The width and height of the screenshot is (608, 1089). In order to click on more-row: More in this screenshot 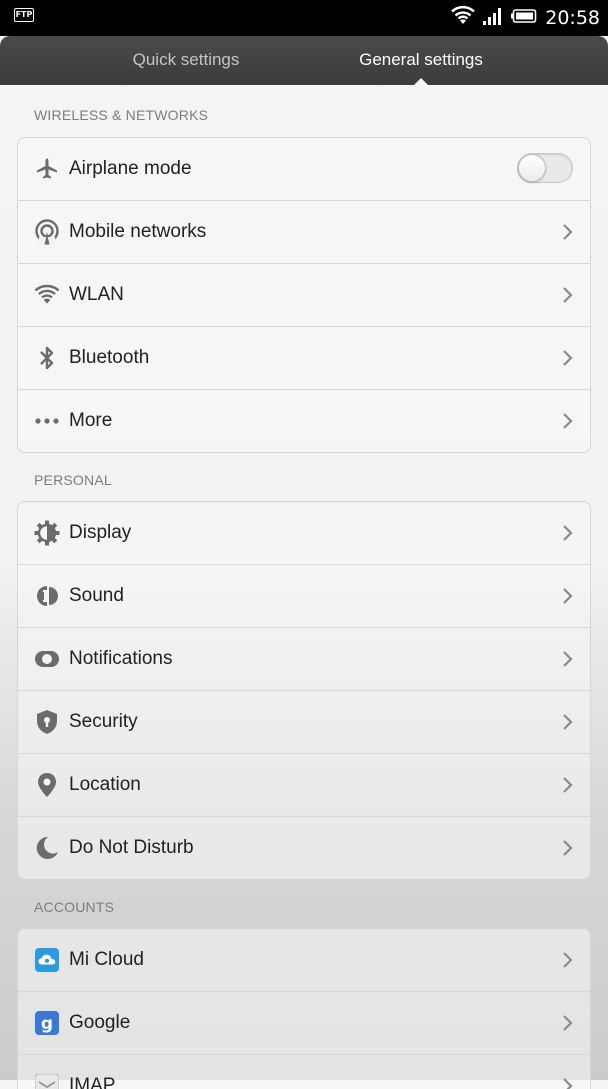, I will do `click(304, 421)`.